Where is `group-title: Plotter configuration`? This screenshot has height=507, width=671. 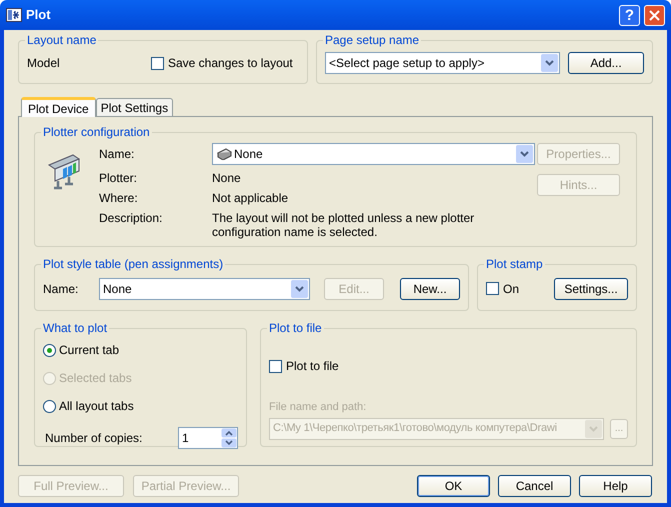
group-title: Plotter configuration is located at coordinates (96, 132).